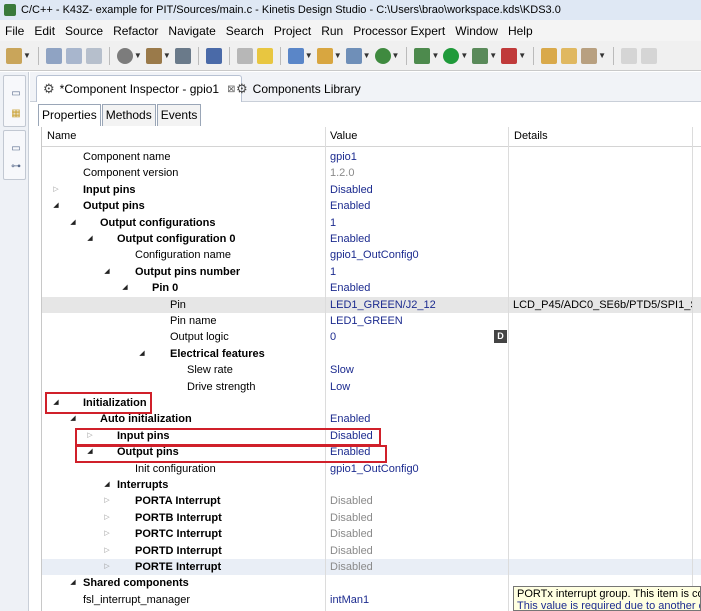 The height and width of the screenshot is (611, 701). What do you see at coordinates (399, 31) in the screenshot?
I see `menu-processor-expert: Processor Expert` at bounding box center [399, 31].